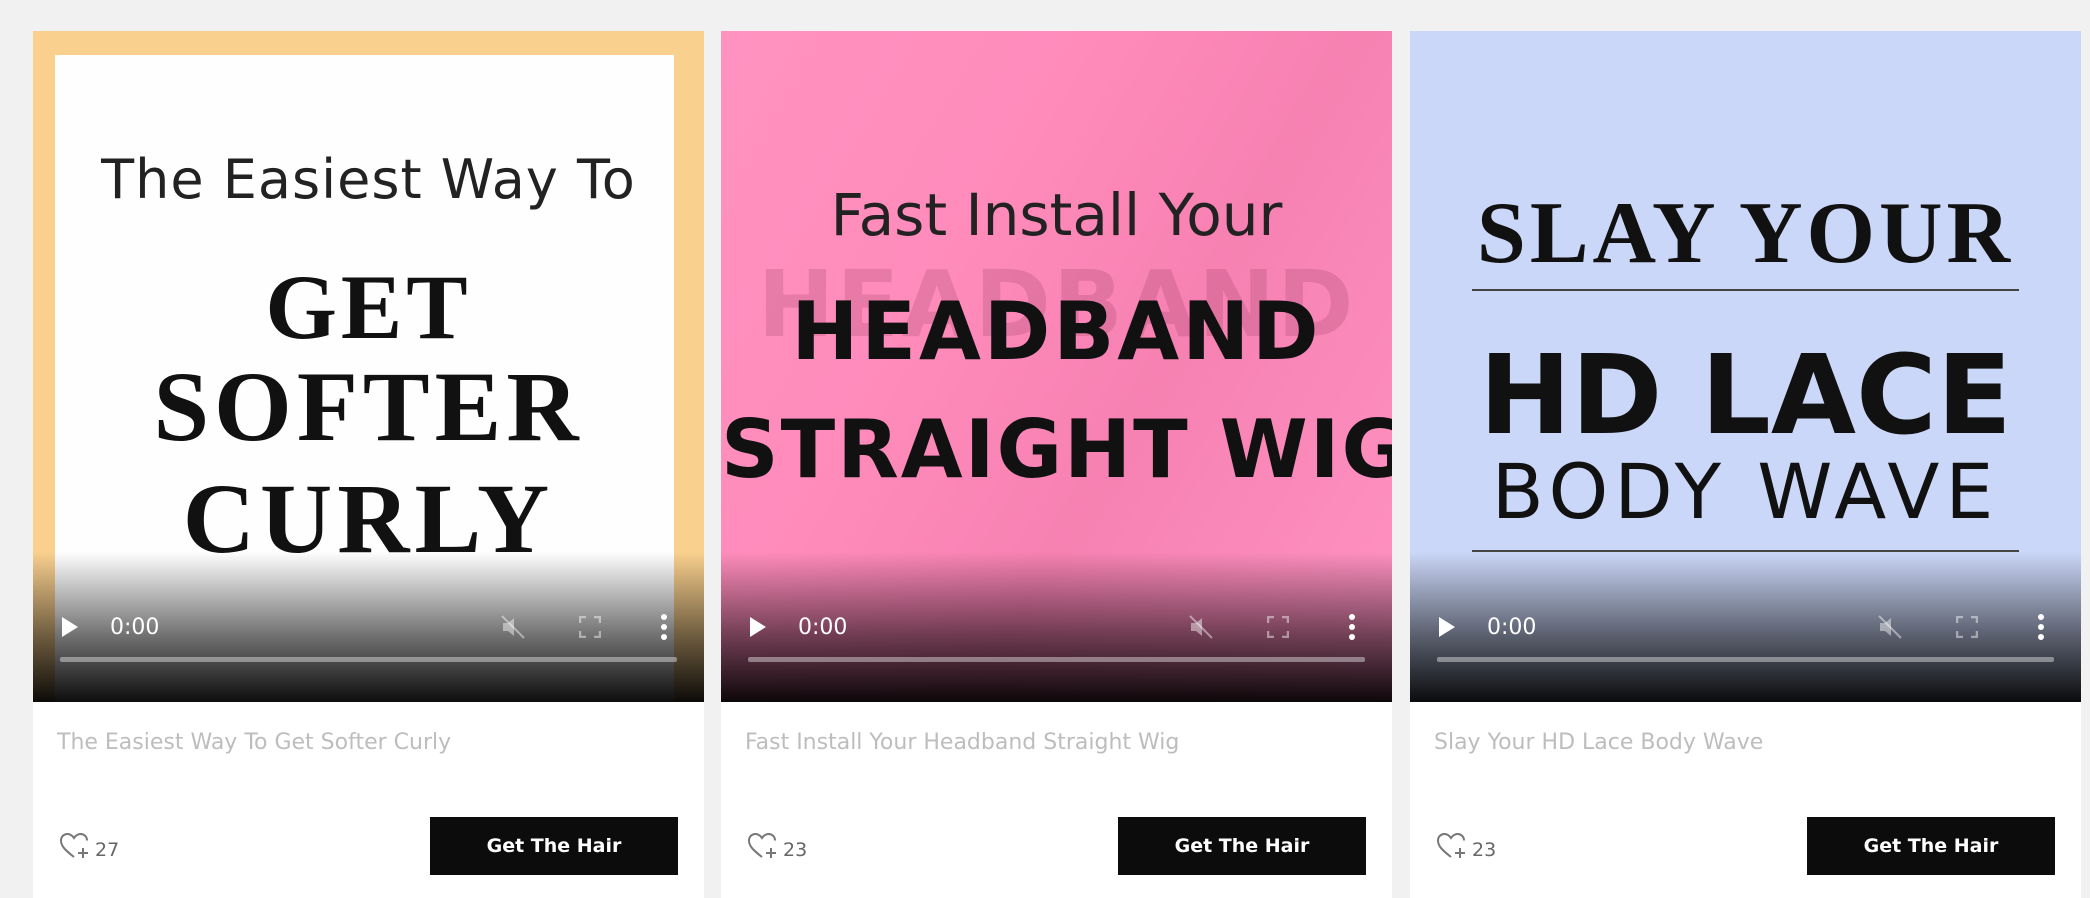 This screenshot has width=2090, height=898. I want to click on poster-text: Fast Install Your, so click(1056, 215).